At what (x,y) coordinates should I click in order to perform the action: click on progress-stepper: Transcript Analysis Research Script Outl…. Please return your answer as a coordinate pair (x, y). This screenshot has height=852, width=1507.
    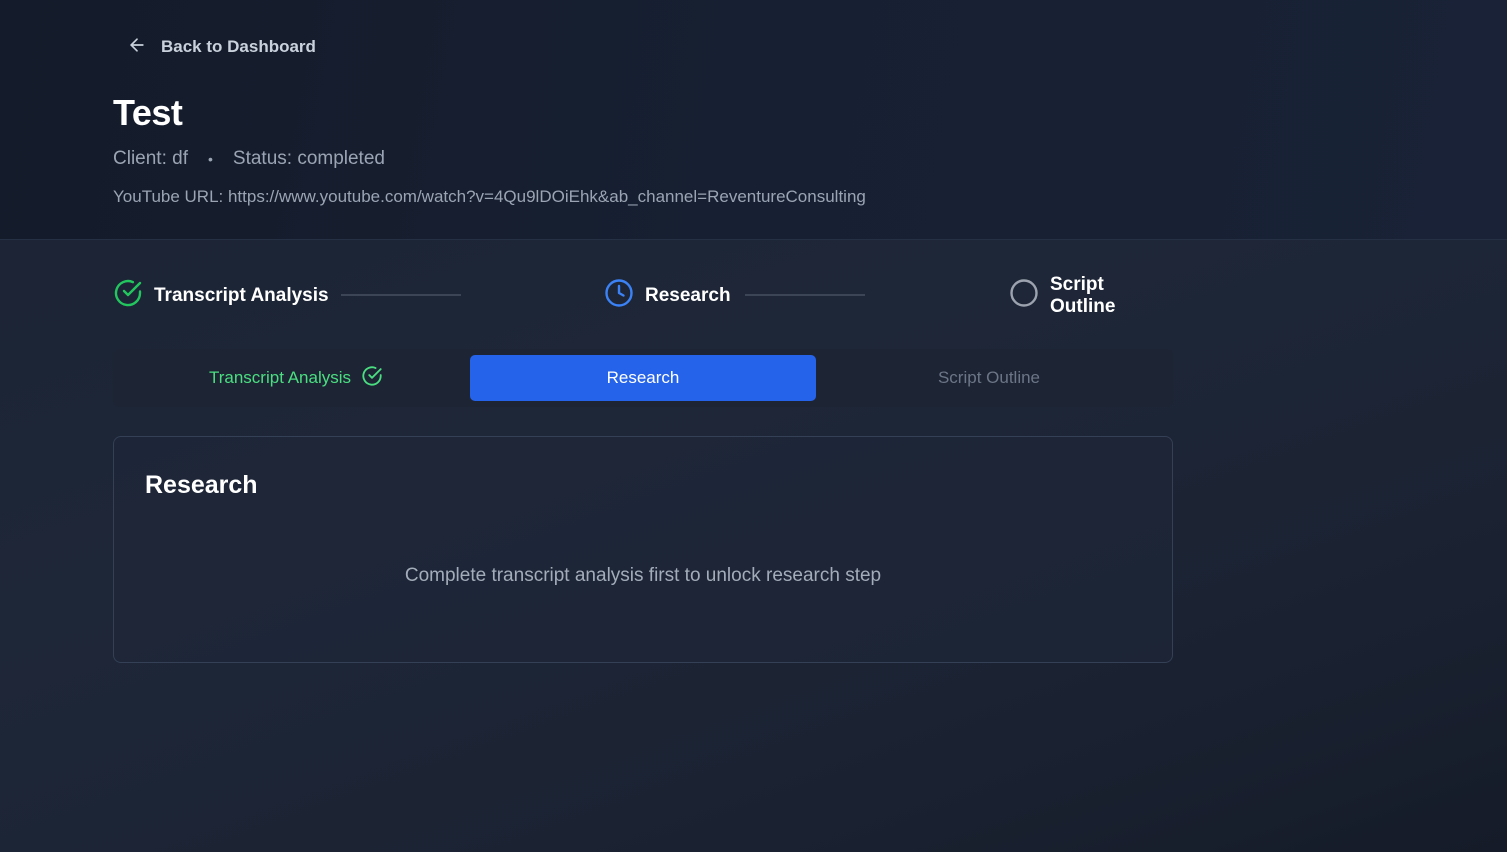
    Looking at the image, I should click on (643, 295).